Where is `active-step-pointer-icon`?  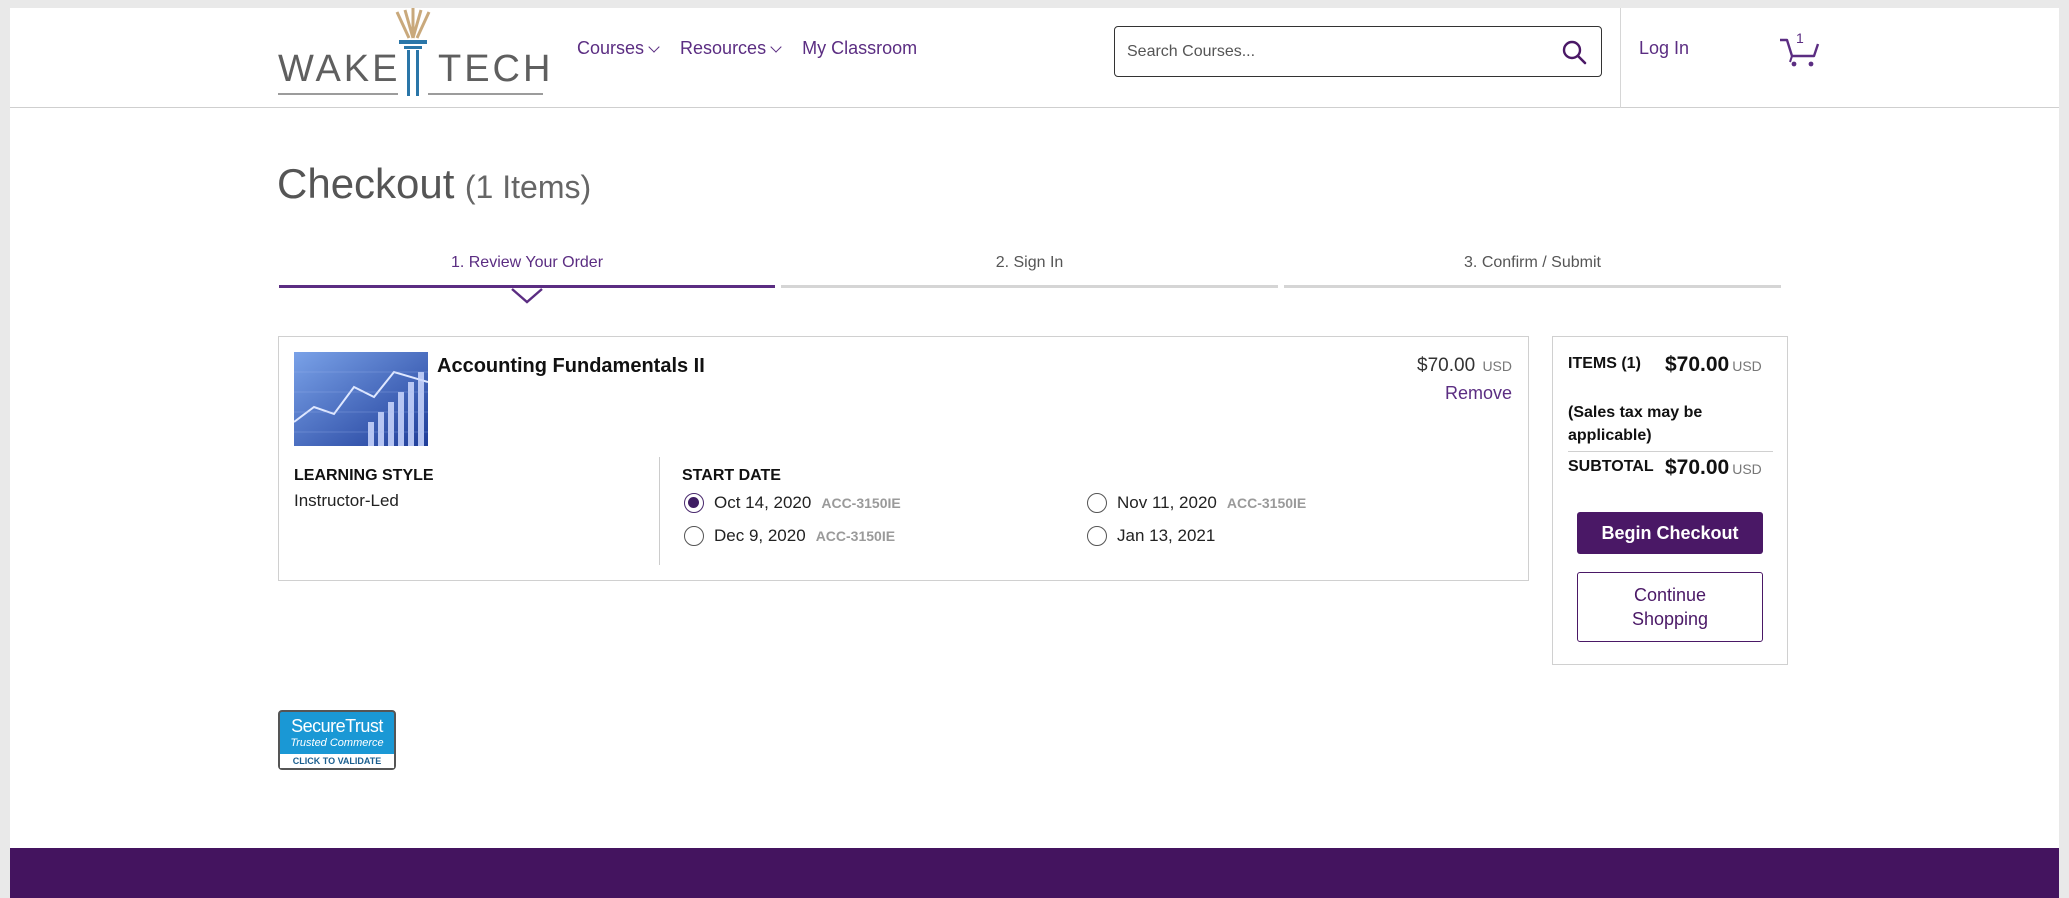
active-step-pointer-icon is located at coordinates (527, 296).